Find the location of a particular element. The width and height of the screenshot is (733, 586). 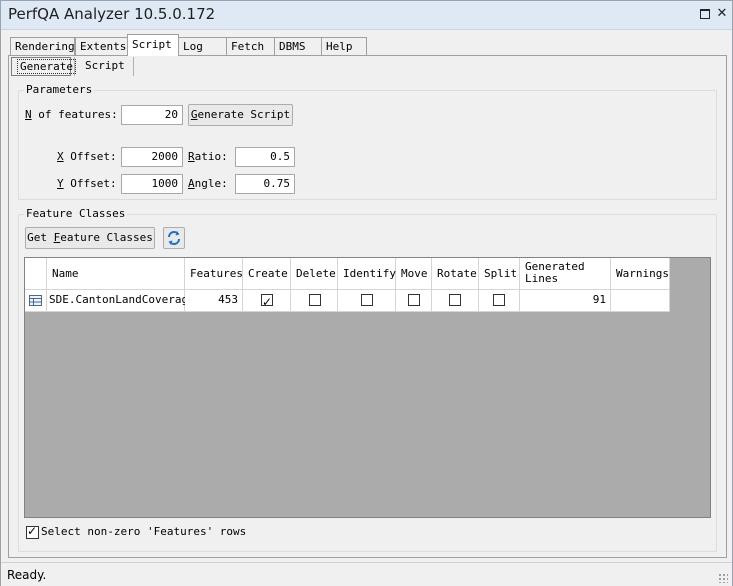

feature-classes-group-title: Feature Classes is located at coordinates (76, 213).